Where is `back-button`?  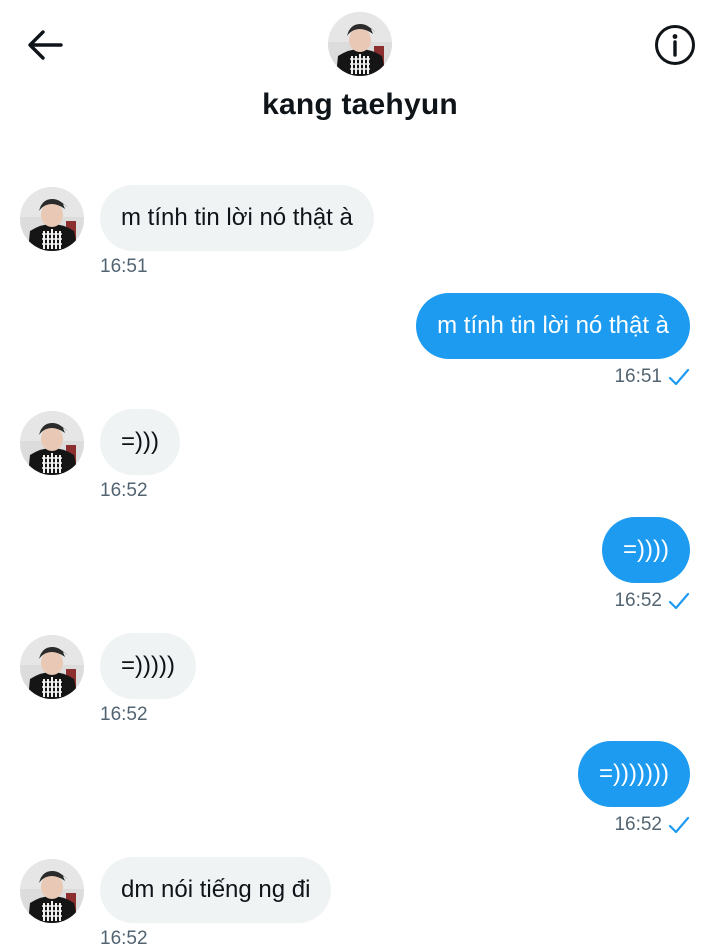
back-button is located at coordinates (45, 47).